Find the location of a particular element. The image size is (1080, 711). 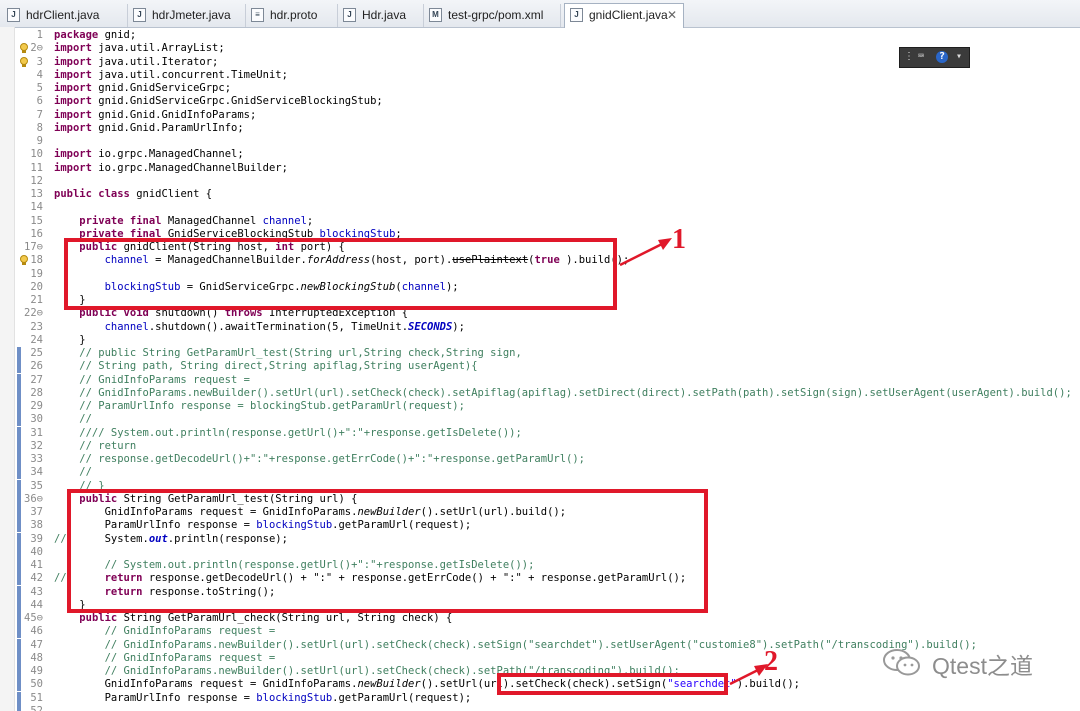

wechat-icon is located at coordinates (901, 662).